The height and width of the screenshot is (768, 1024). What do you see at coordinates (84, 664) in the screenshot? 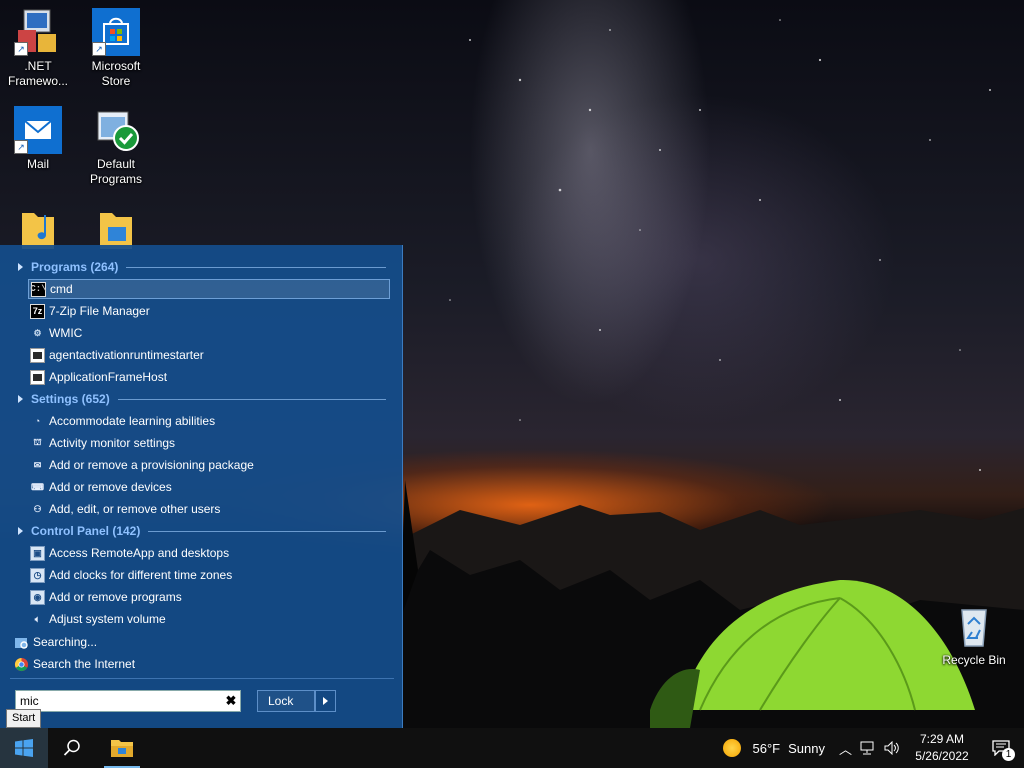
I see `search-internet-label: Search the Internet` at bounding box center [84, 664].